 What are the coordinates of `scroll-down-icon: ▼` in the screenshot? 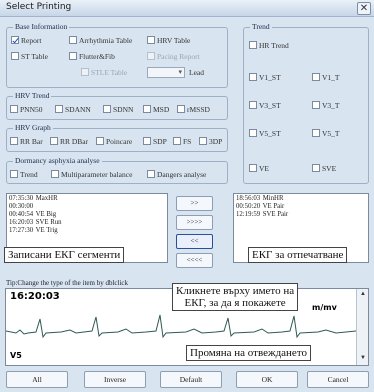 It's located at (363, 358).